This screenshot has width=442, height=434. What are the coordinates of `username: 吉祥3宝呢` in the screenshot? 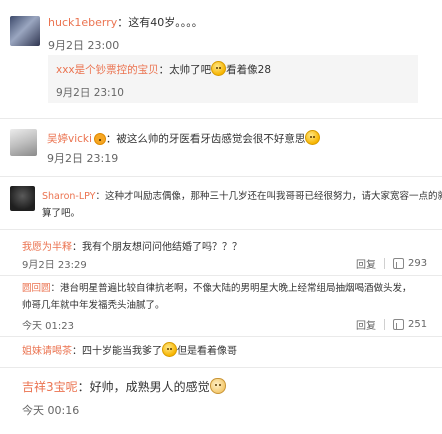 It's located at (50, 387).